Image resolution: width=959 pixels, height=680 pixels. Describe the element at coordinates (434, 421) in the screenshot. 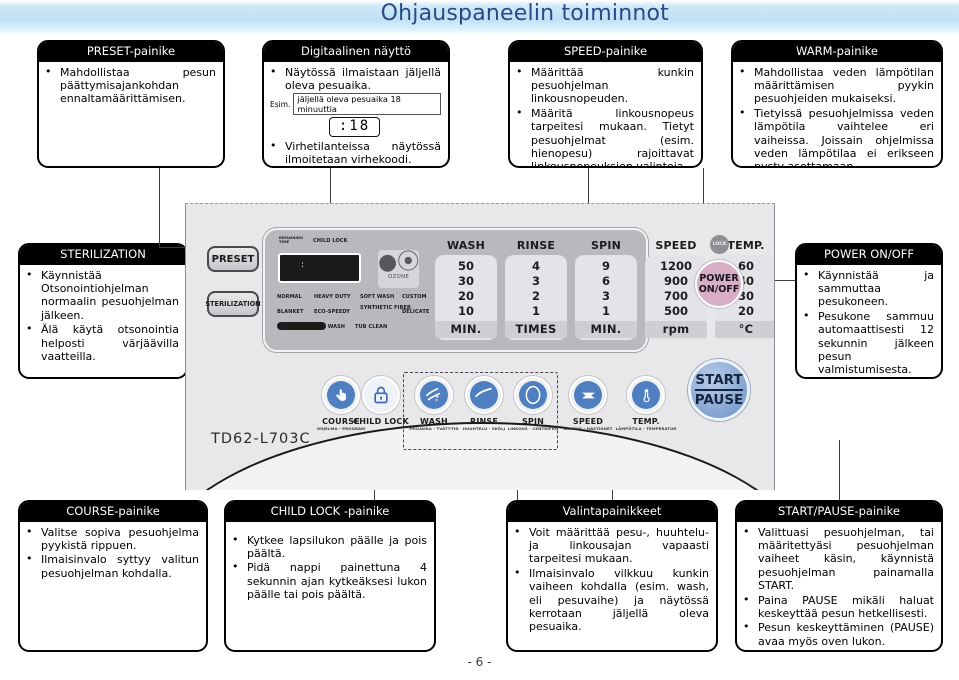

I see `wash-button-label: WASH` at that location.